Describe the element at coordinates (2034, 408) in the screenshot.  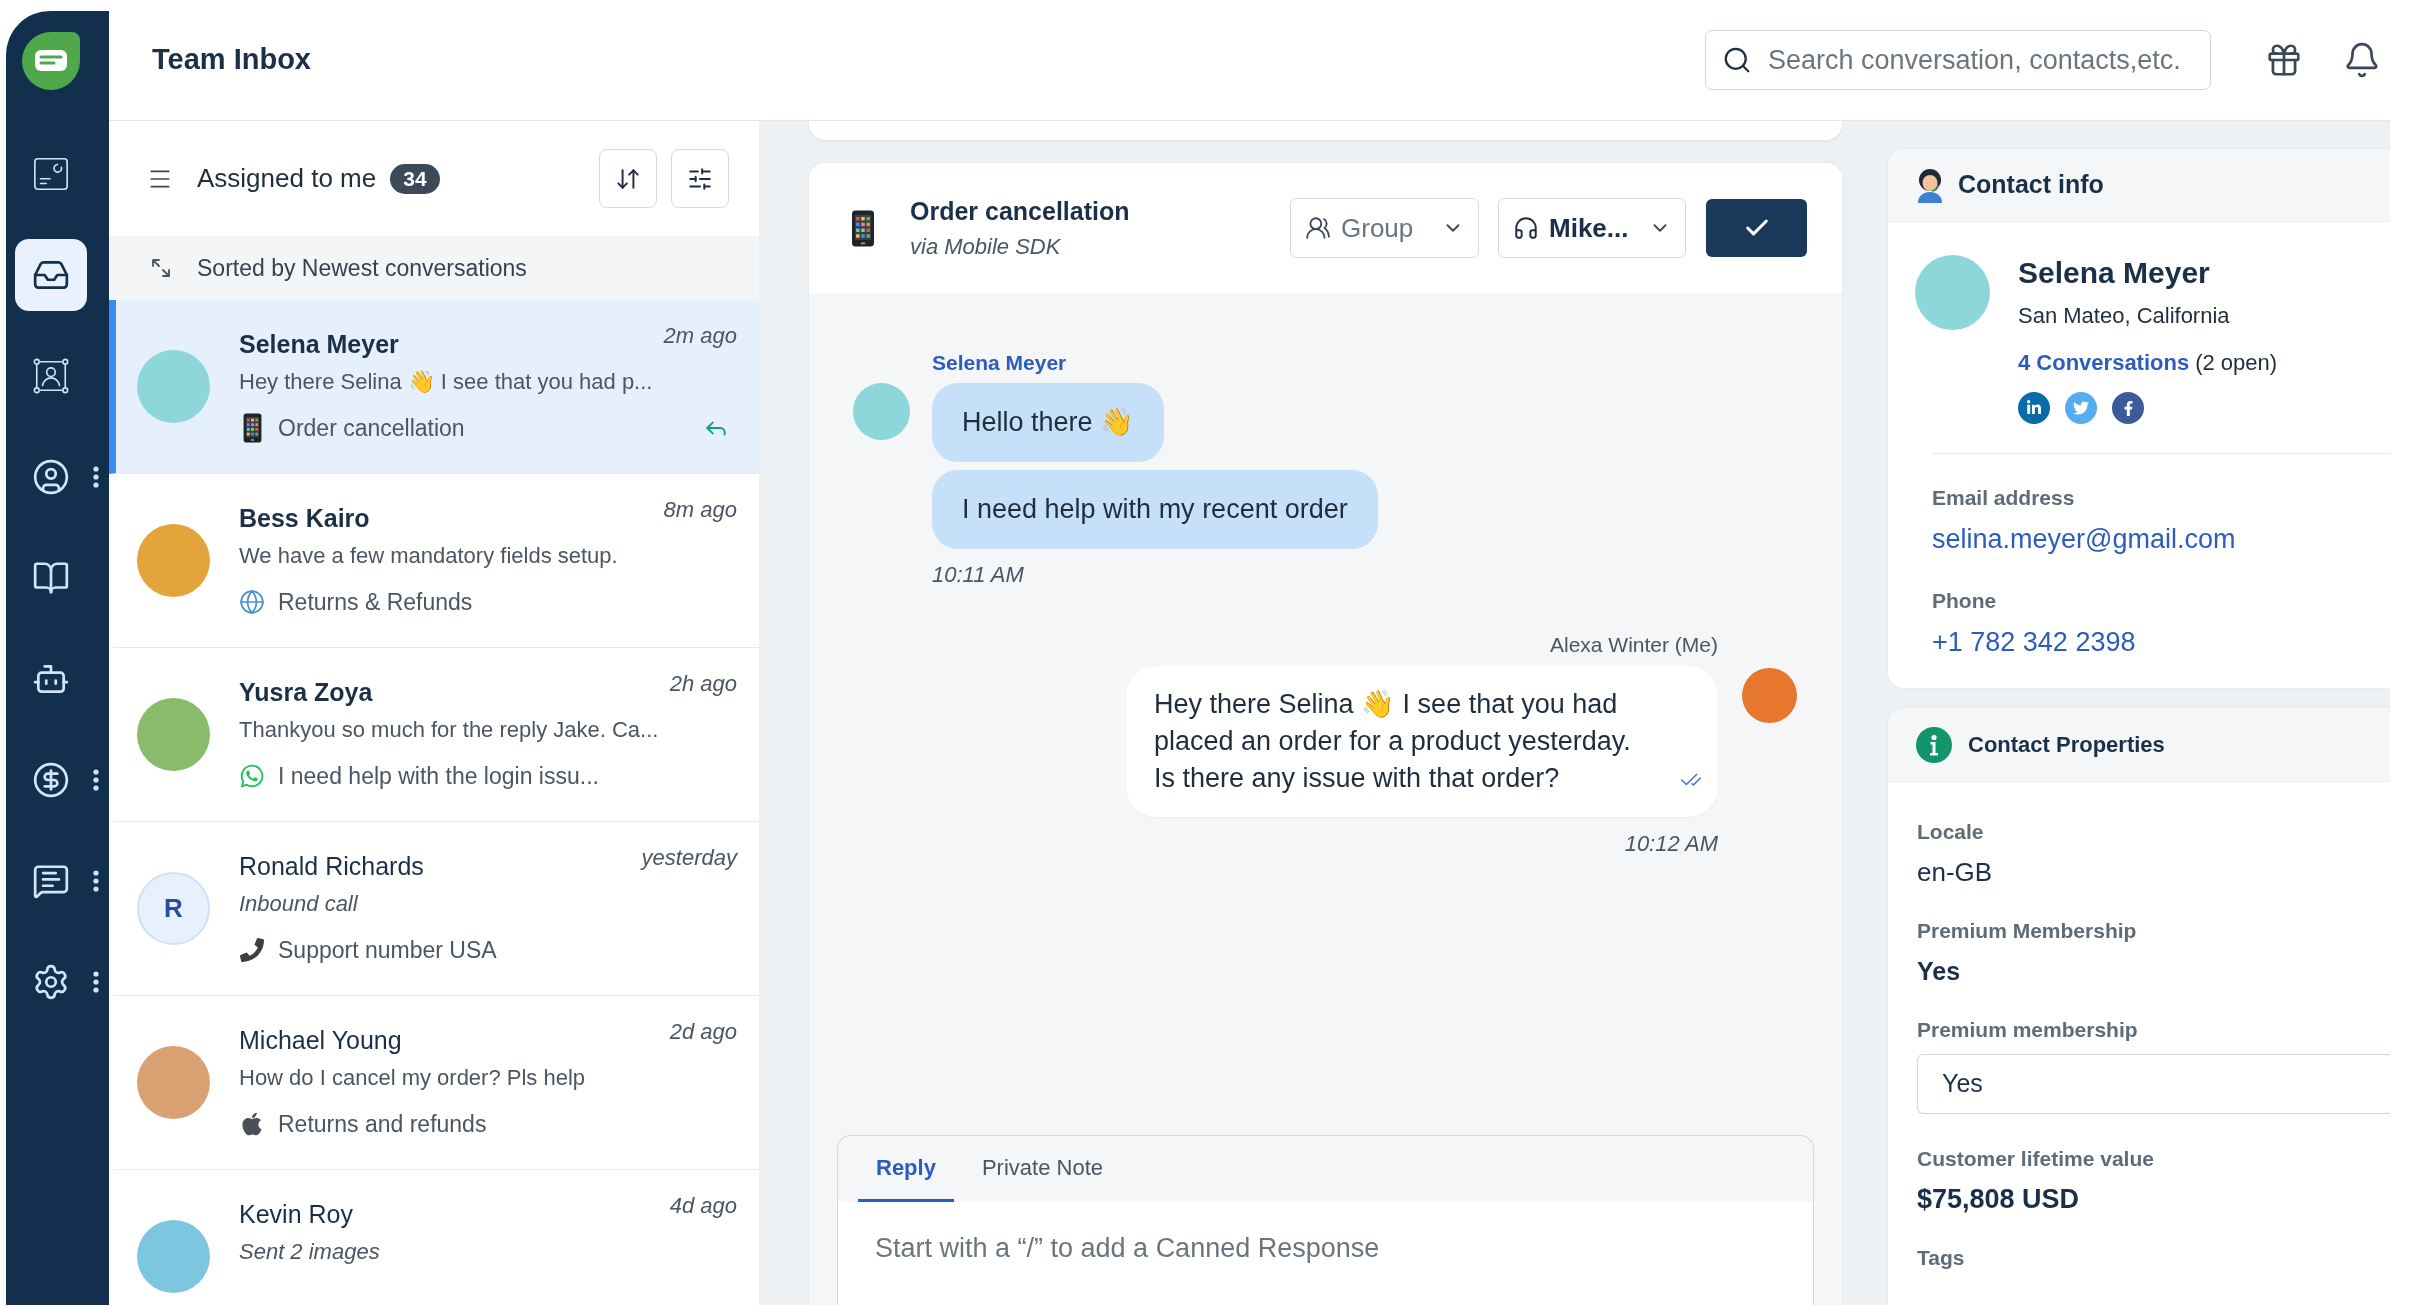
I see `linkedin-icon` at that location.